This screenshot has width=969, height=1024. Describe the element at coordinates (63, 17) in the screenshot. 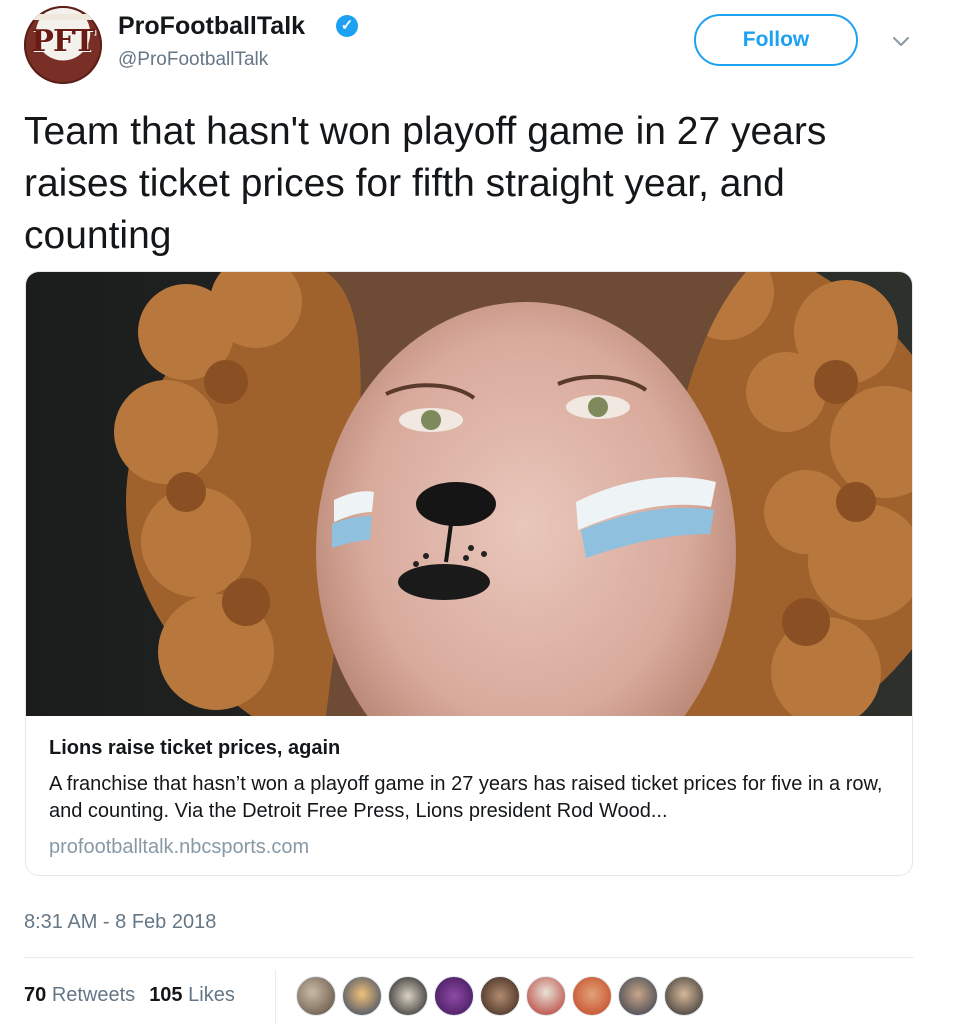

I see `avatar-stripe` at that location.